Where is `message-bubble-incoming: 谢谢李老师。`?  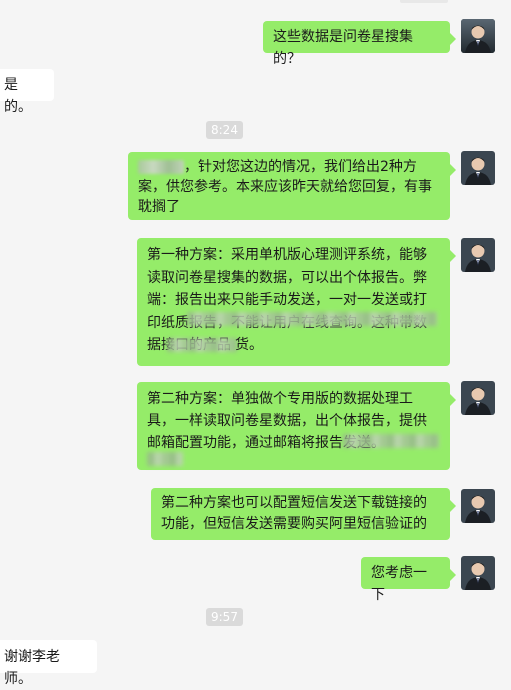
message-bubble-incoming: 谢谢李老师。 is located at coordinates (48, 663).